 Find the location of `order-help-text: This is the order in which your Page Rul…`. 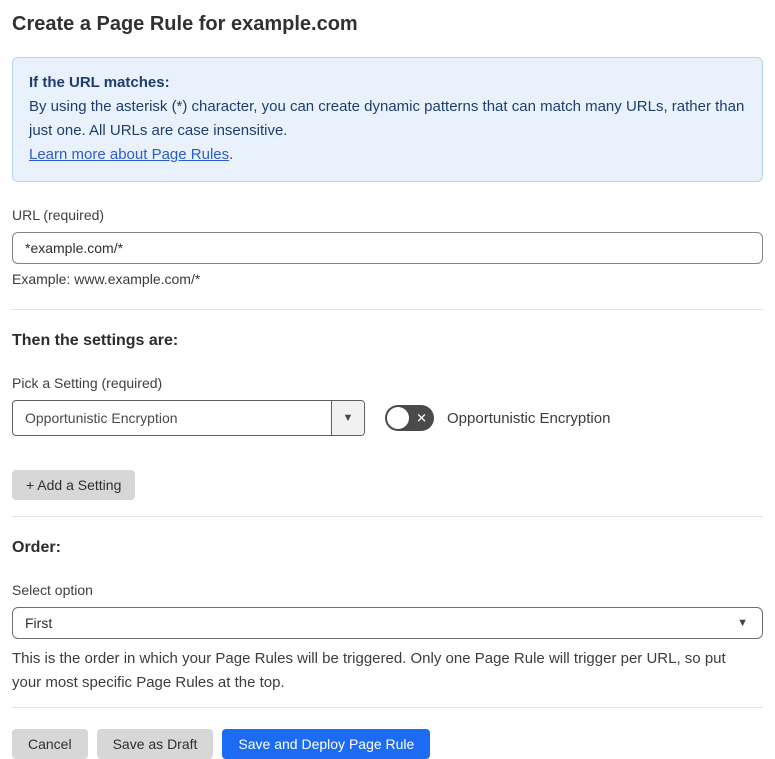

order-help-text: This is the order in which your Page Rul… is located at coordinates (369, 670).